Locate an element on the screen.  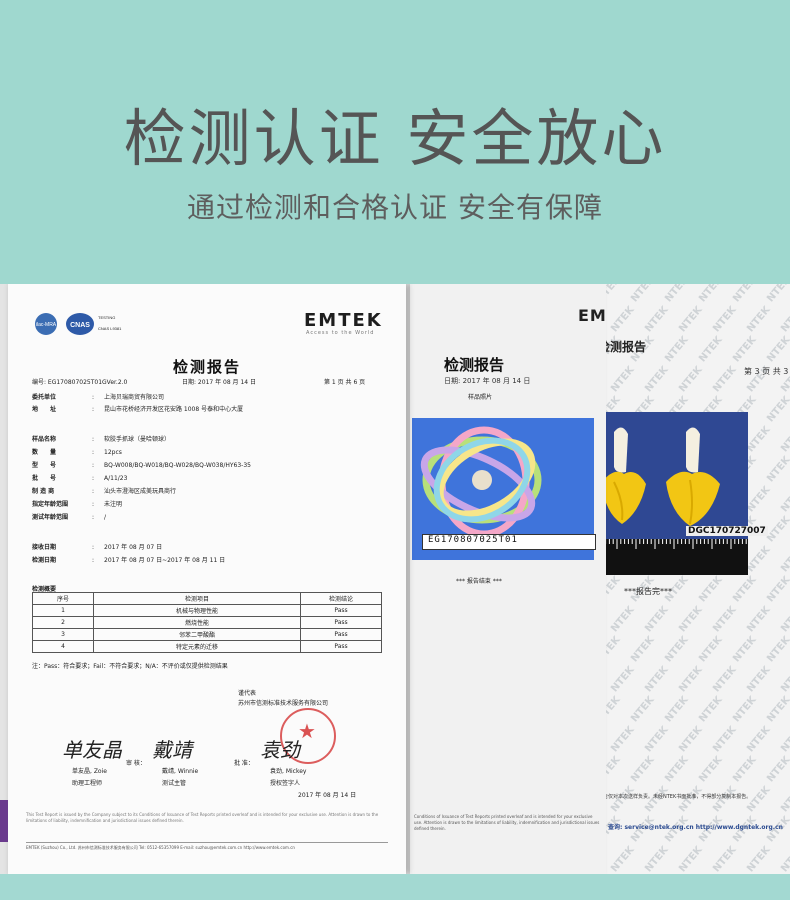
field-value: 2017 年 08 月 07 日 is located at coordinates (133, 547).